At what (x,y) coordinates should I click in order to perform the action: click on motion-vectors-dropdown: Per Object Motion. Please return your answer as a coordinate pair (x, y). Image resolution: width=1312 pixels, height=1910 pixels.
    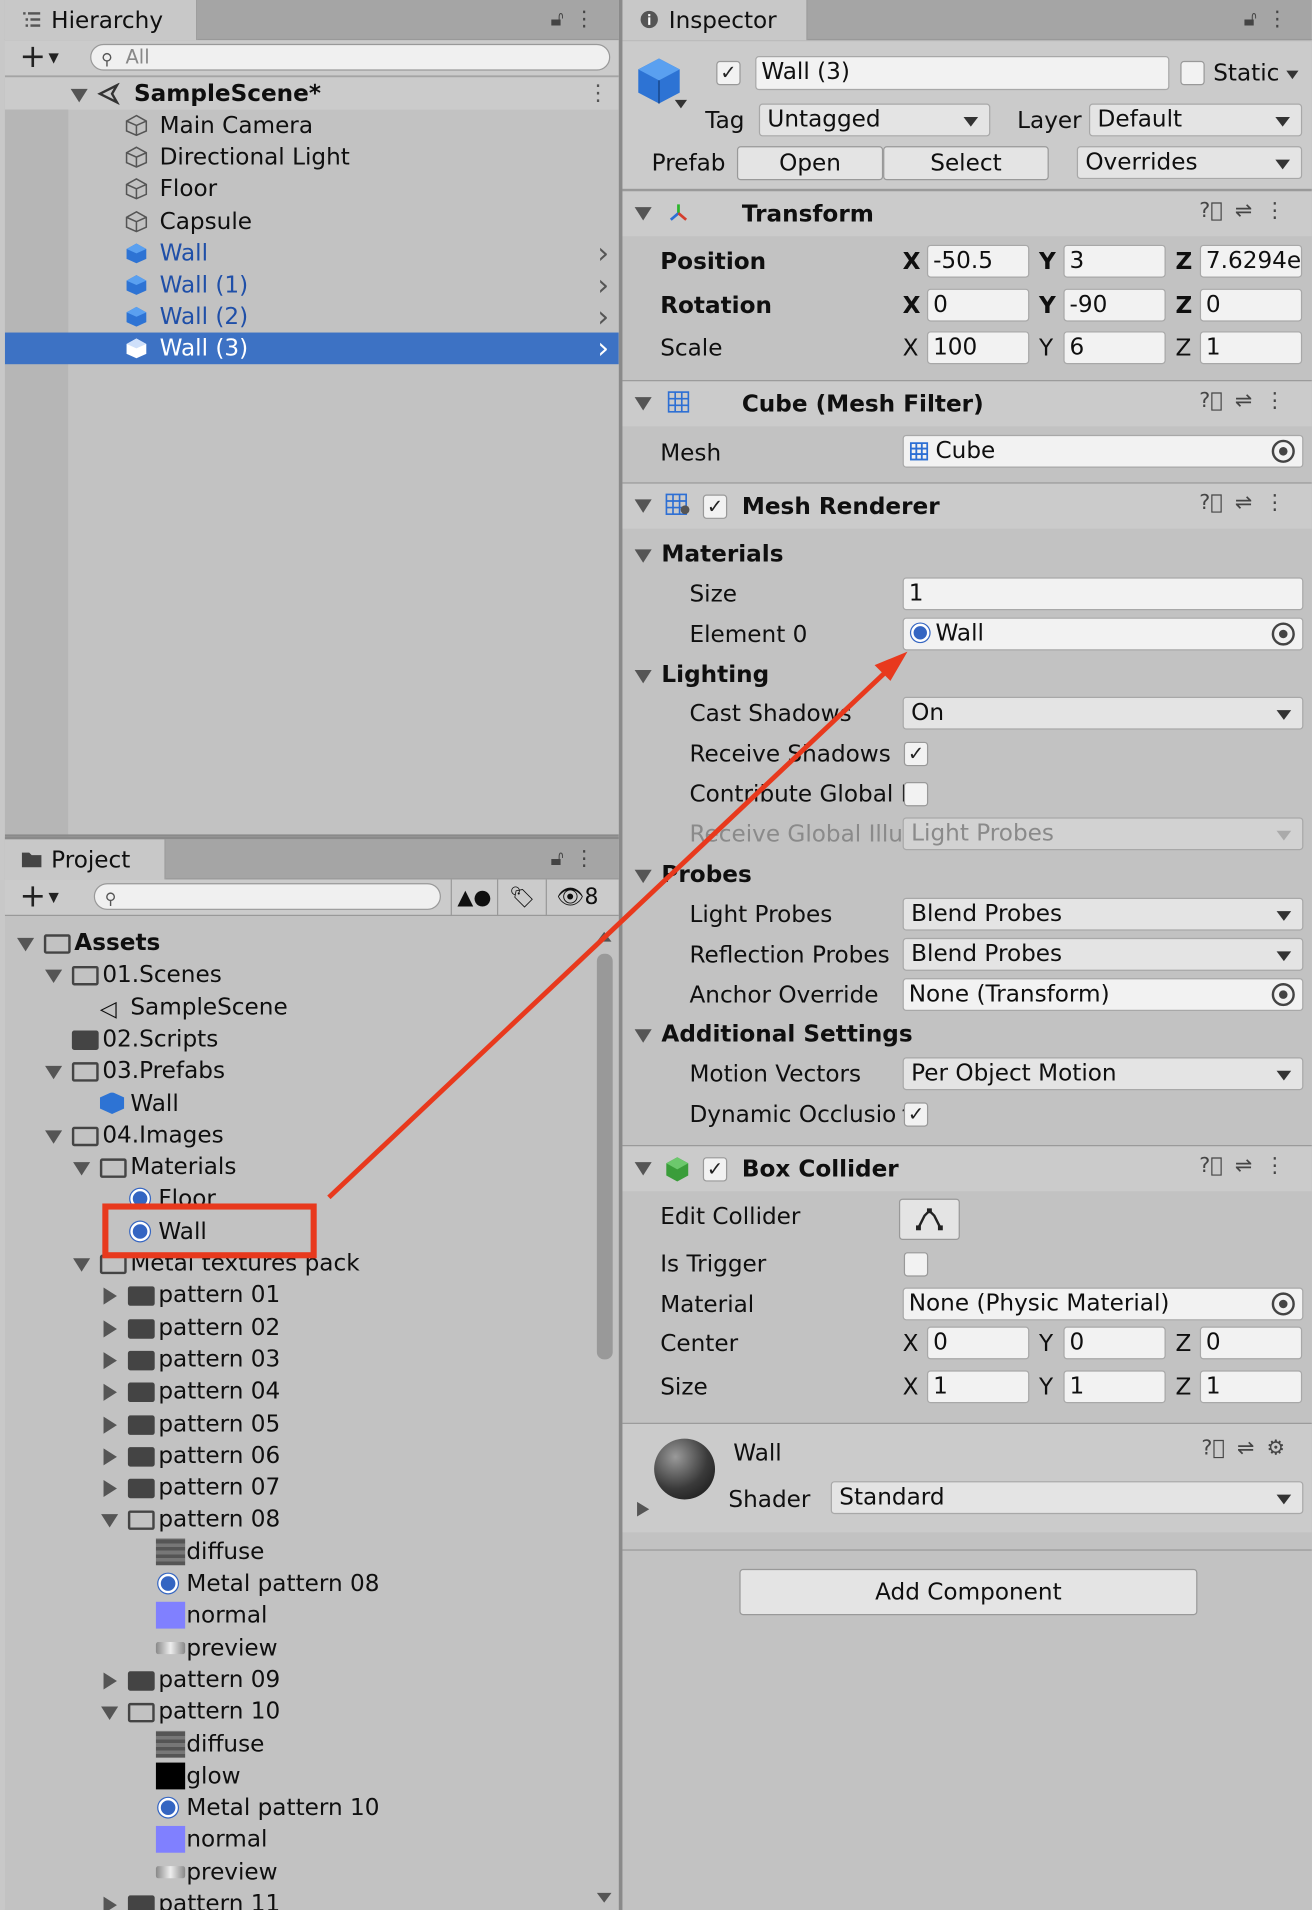
    Looking at the image, I should click on (1103, 1074).